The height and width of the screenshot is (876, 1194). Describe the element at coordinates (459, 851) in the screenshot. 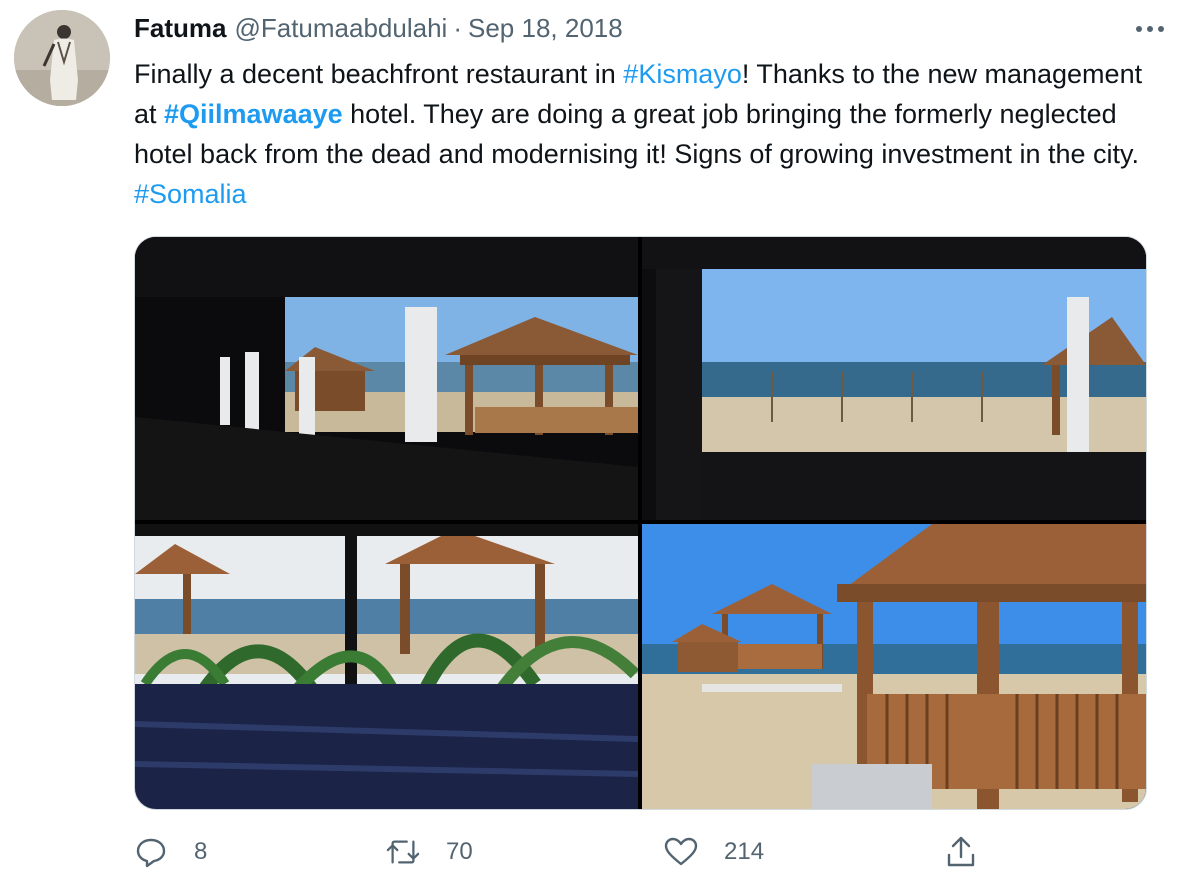

I see `retweet-count: 70` at that location.